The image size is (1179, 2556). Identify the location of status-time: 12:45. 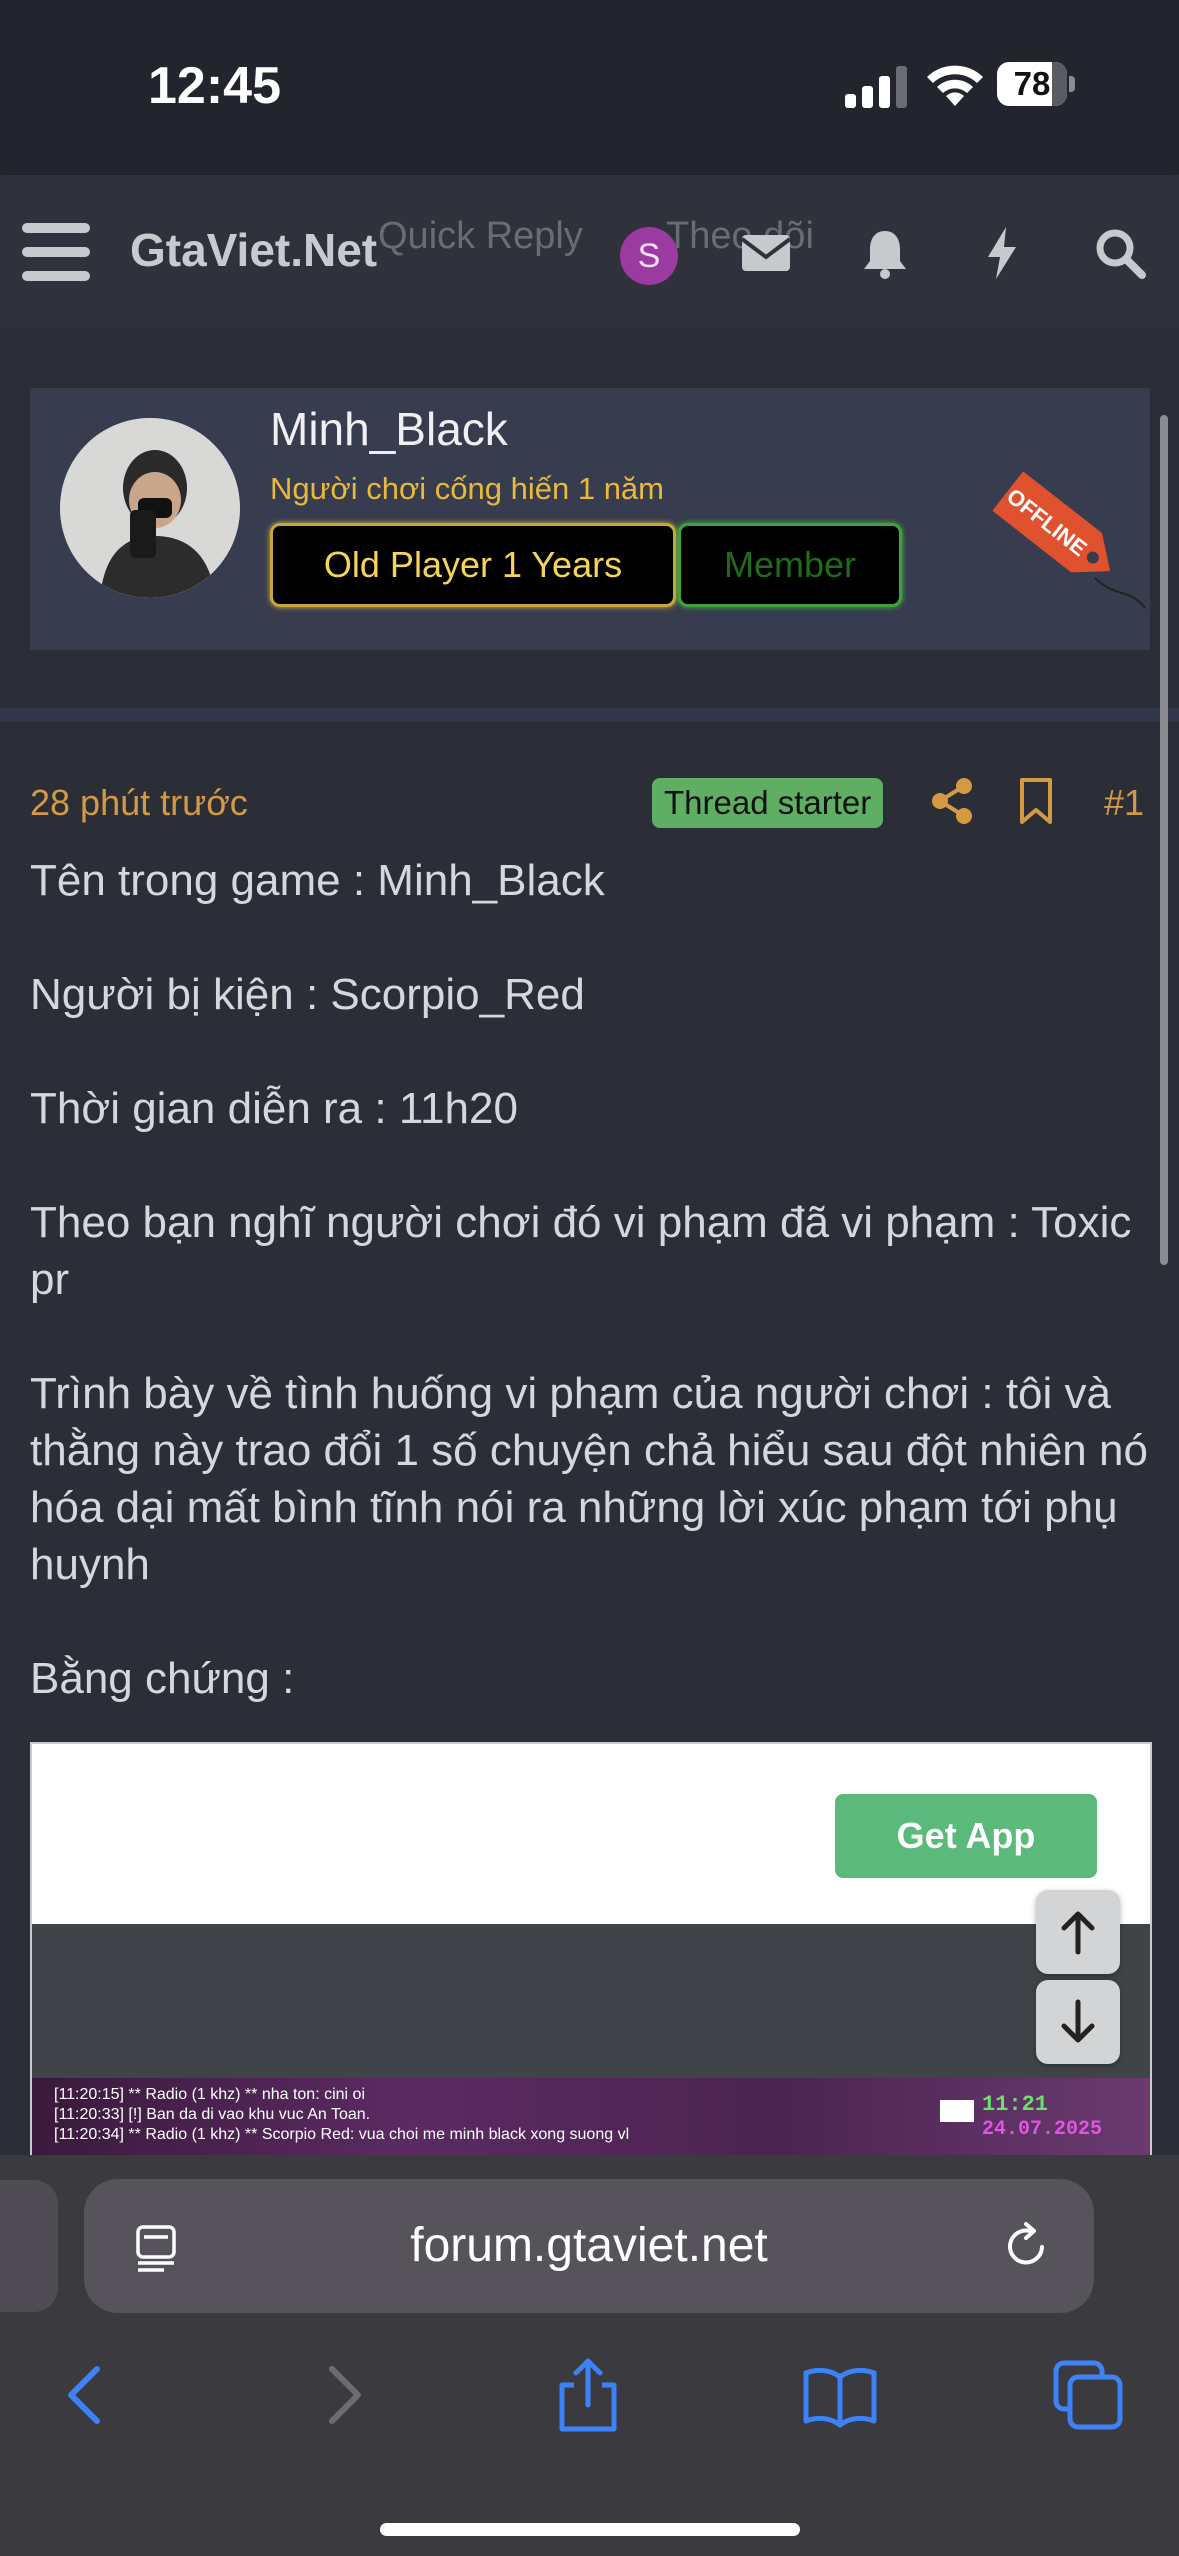
(214, 86).